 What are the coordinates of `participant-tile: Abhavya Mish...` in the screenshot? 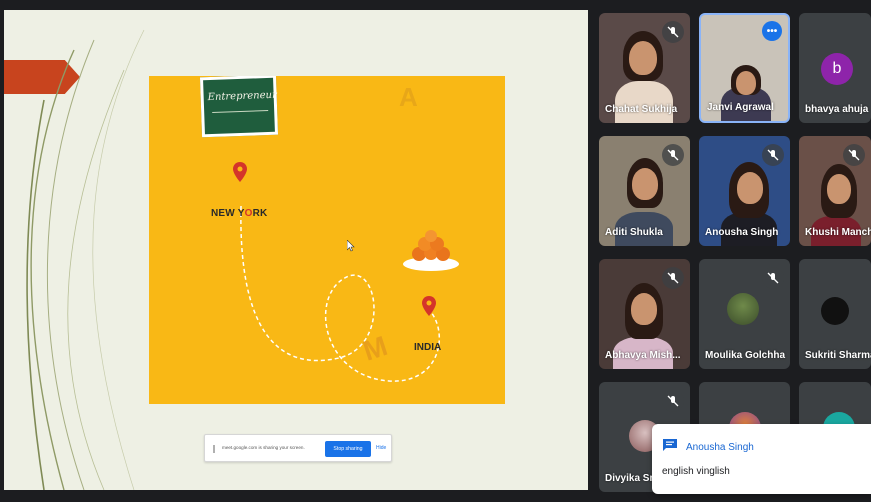 It's located at (644, 314).